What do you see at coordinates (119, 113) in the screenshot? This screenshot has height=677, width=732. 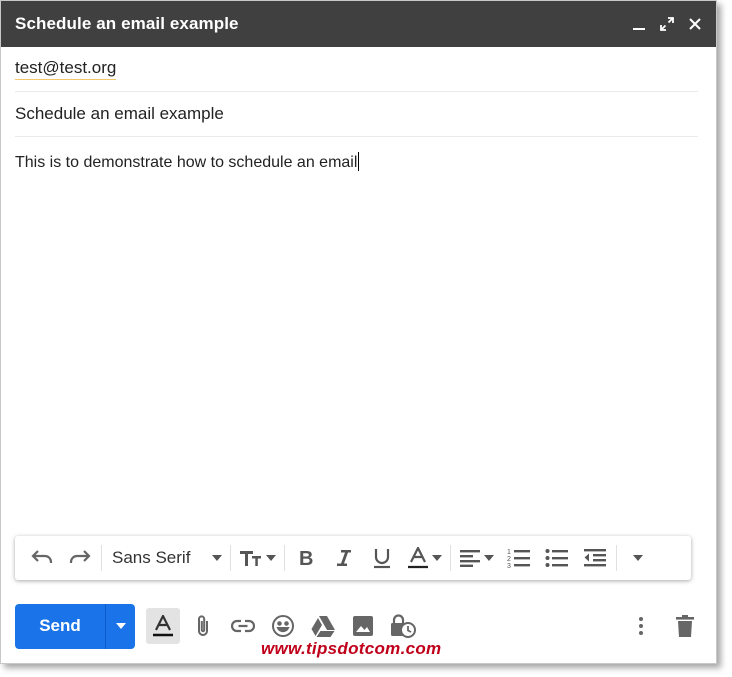 I see `subject-text: Schedule an email example` at bounding box center [119, 113].